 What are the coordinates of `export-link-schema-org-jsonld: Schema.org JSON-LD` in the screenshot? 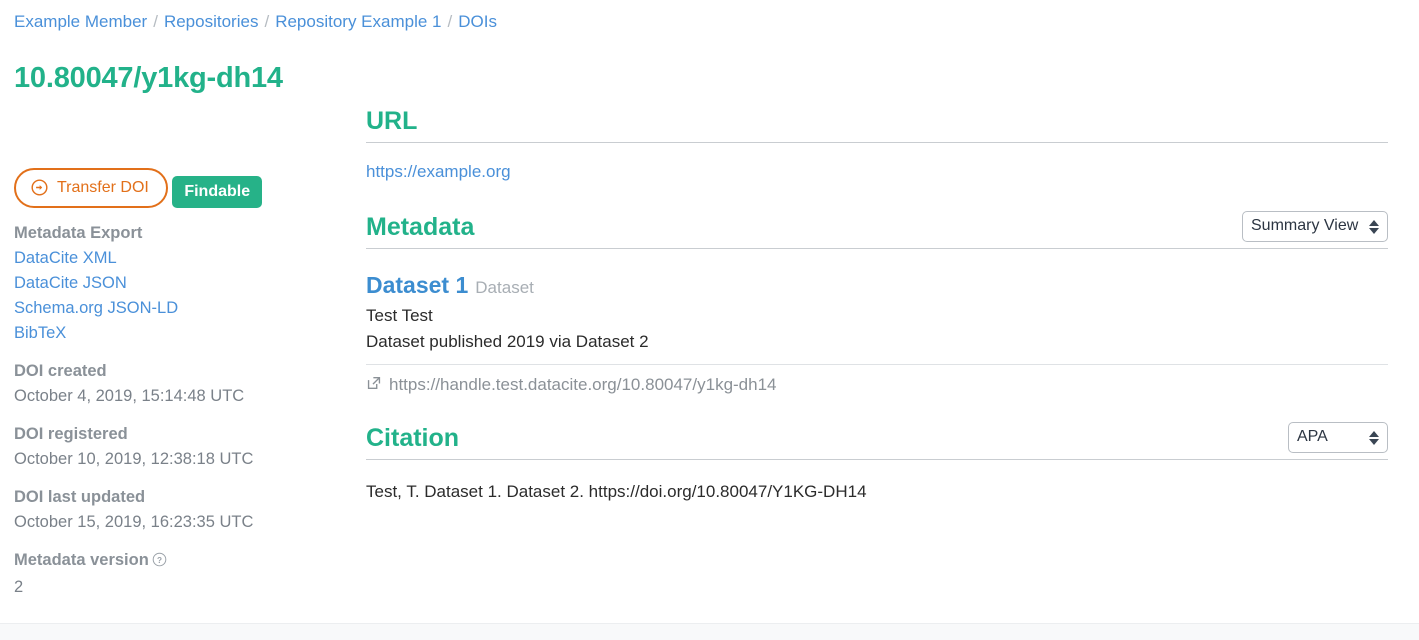 It's located at (184, 308).